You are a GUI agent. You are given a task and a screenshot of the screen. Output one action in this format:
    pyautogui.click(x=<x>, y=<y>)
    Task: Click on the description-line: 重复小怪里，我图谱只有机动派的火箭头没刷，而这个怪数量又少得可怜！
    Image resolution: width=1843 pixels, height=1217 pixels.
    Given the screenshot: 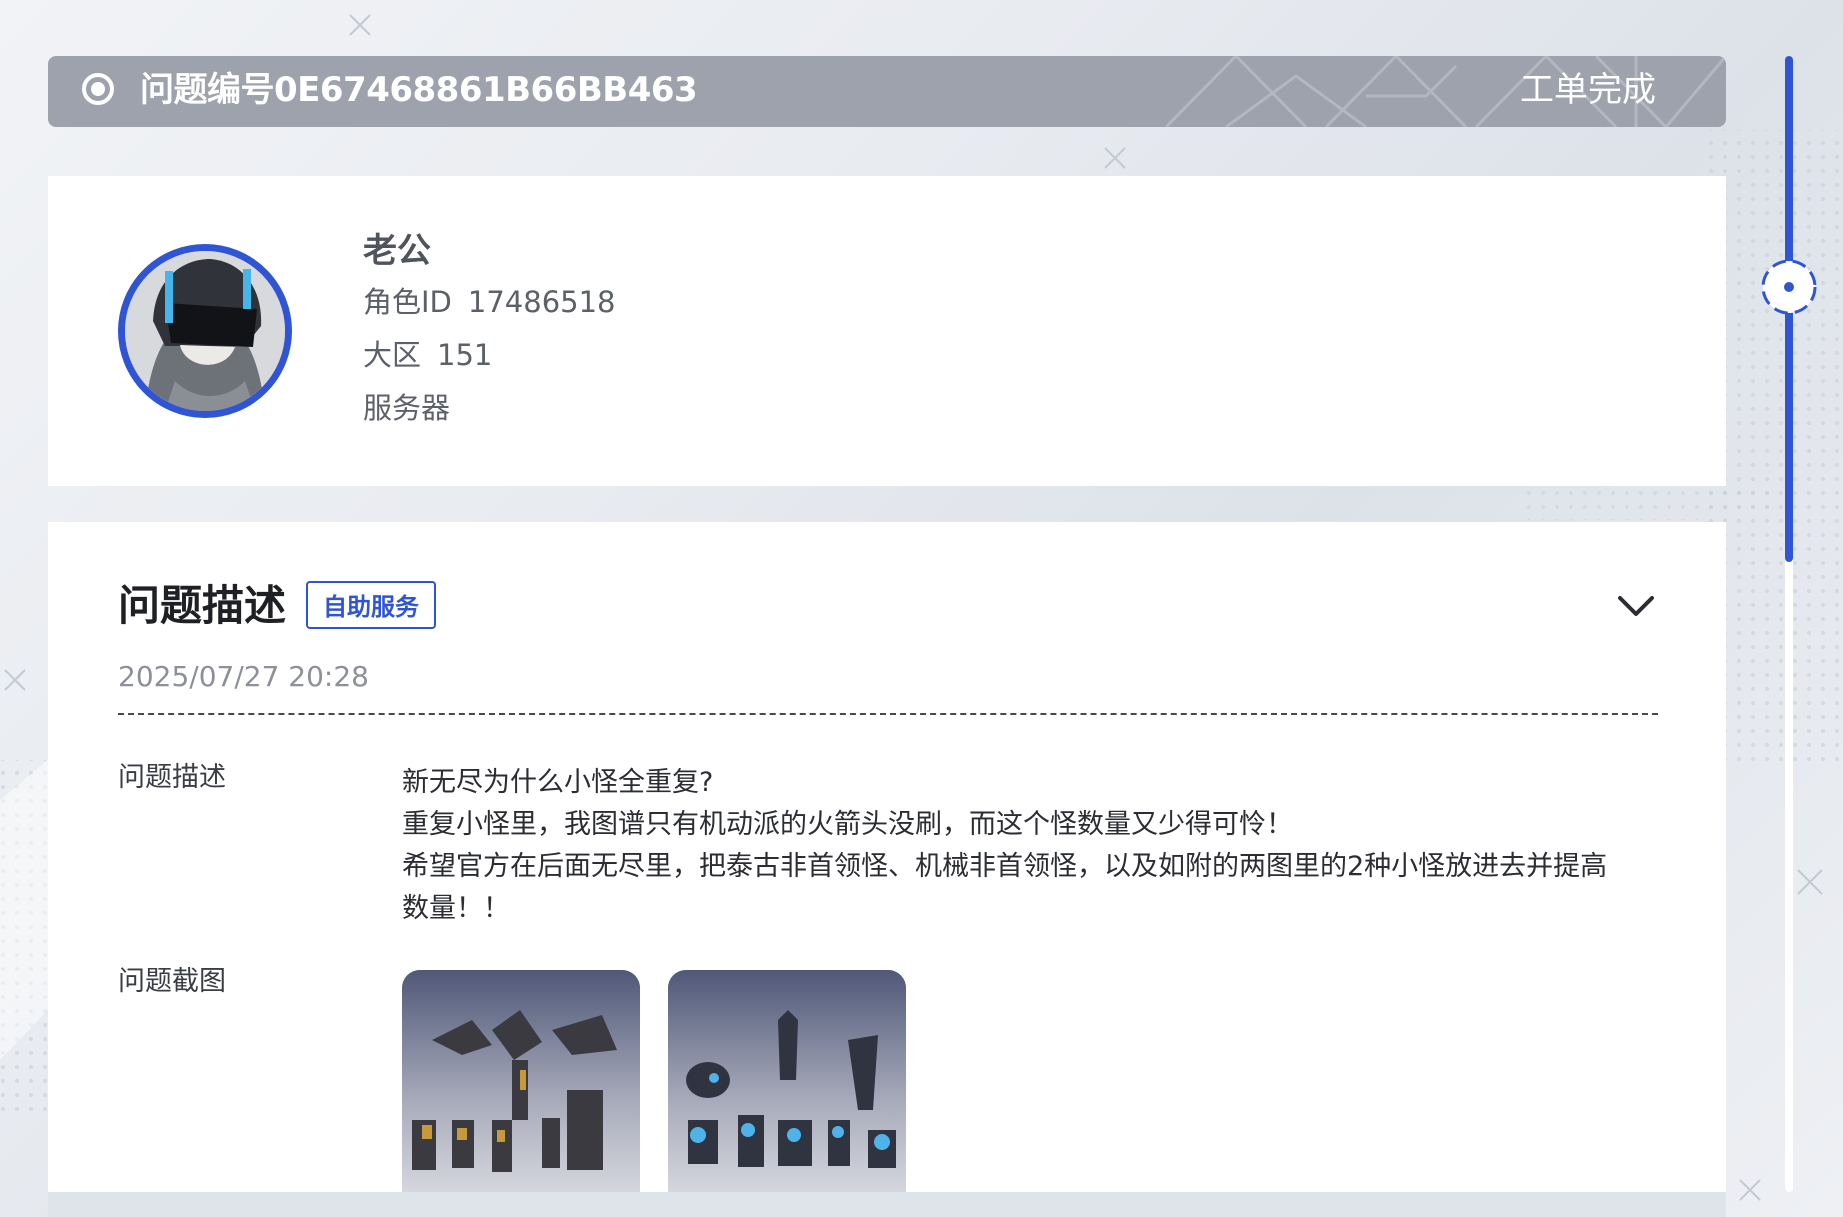 What is the action you would take?
    pyautogui.click(x=847, y=824)
    